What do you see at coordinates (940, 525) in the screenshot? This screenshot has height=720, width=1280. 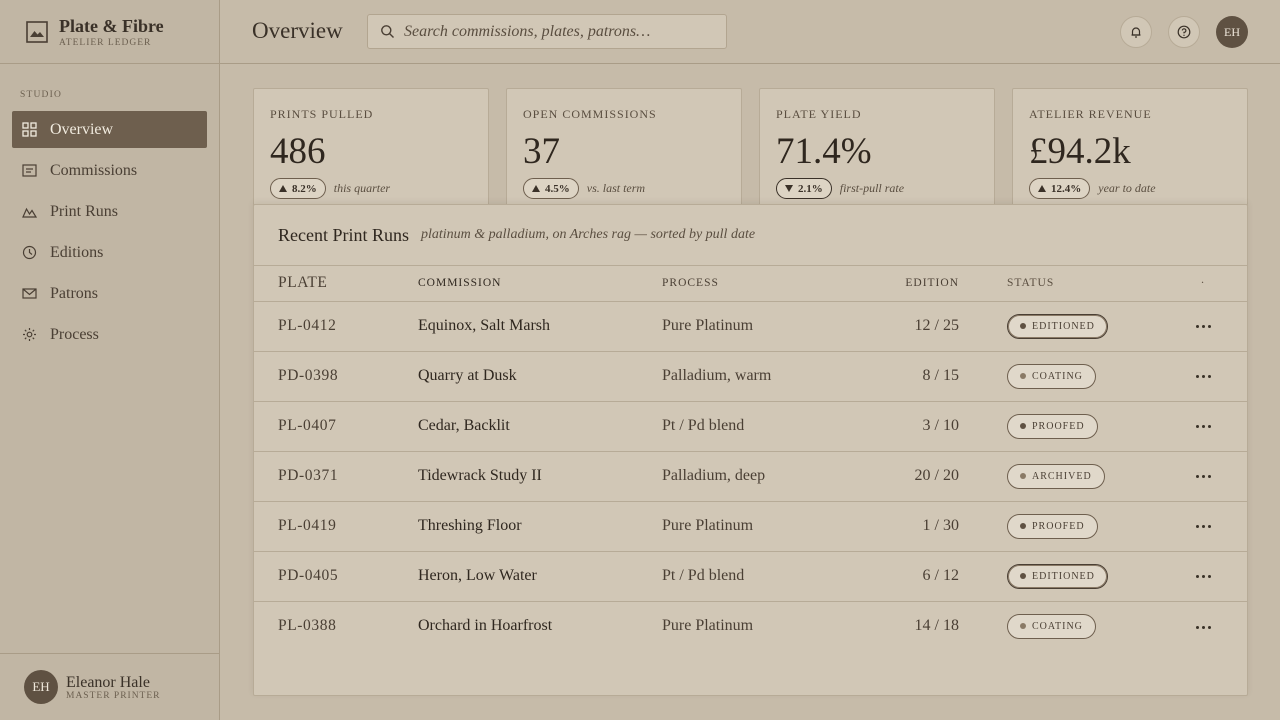 I see `cell-edition: 1 / 30` at bounding box center [940, 525].